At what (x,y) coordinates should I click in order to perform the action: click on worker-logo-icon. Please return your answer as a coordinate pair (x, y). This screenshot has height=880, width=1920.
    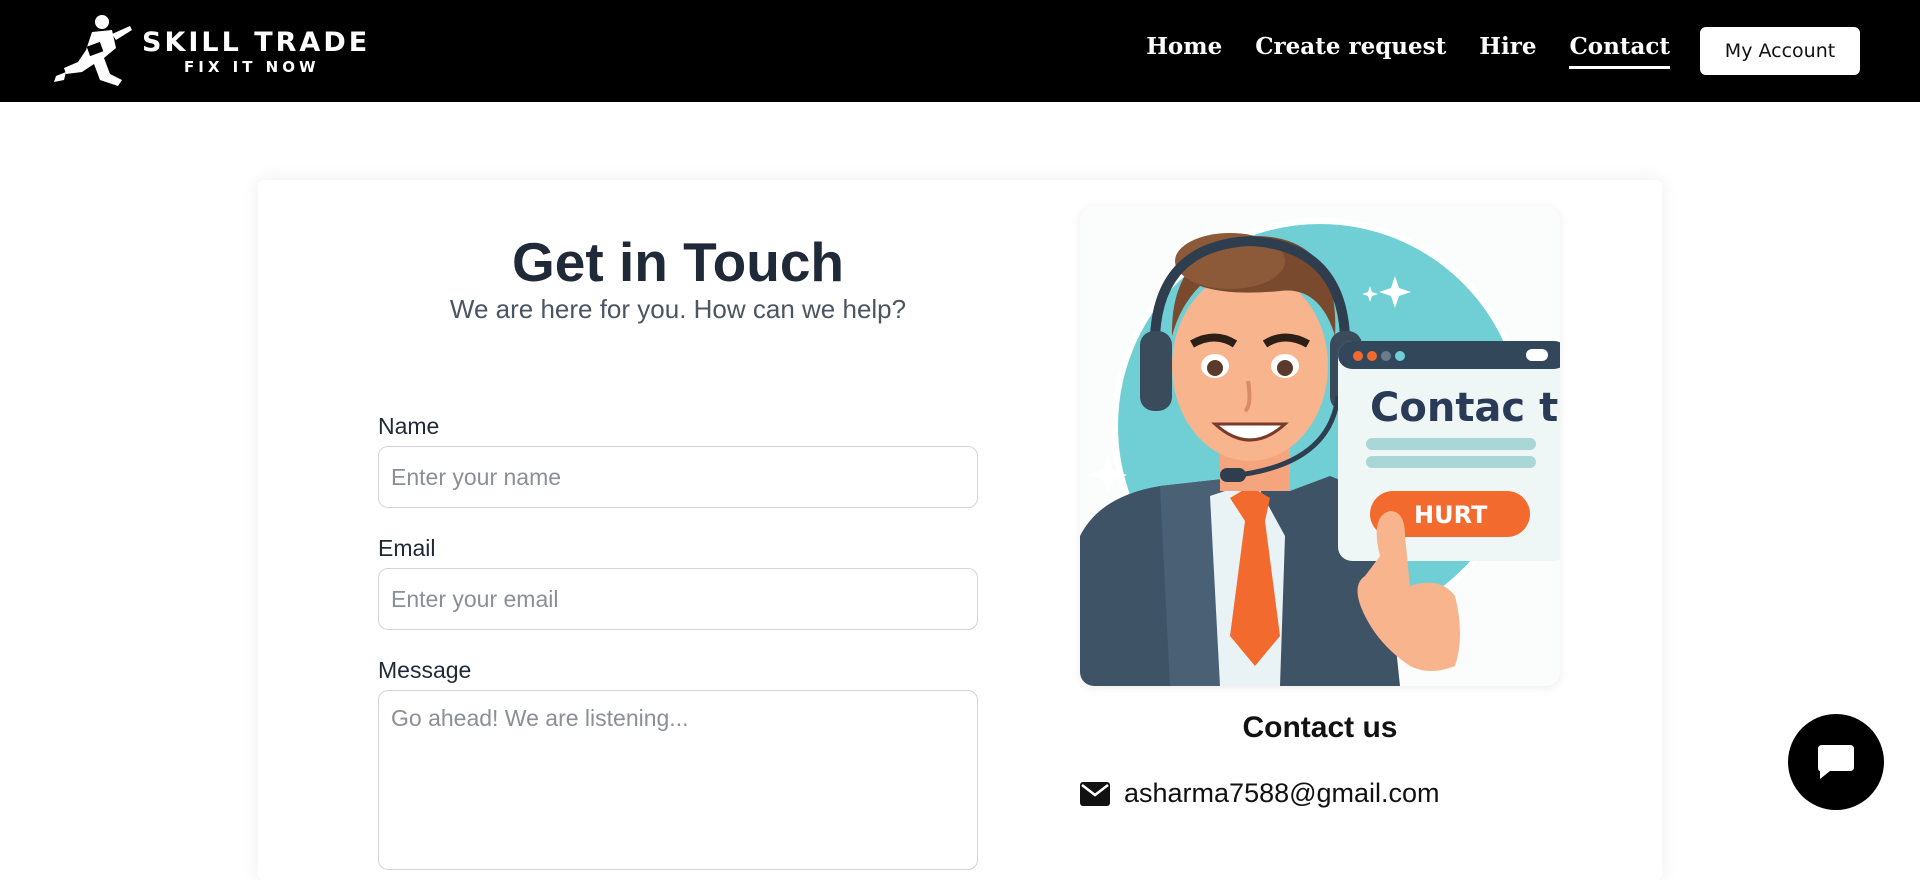
    Looking at the image, I should click on (93, 50).